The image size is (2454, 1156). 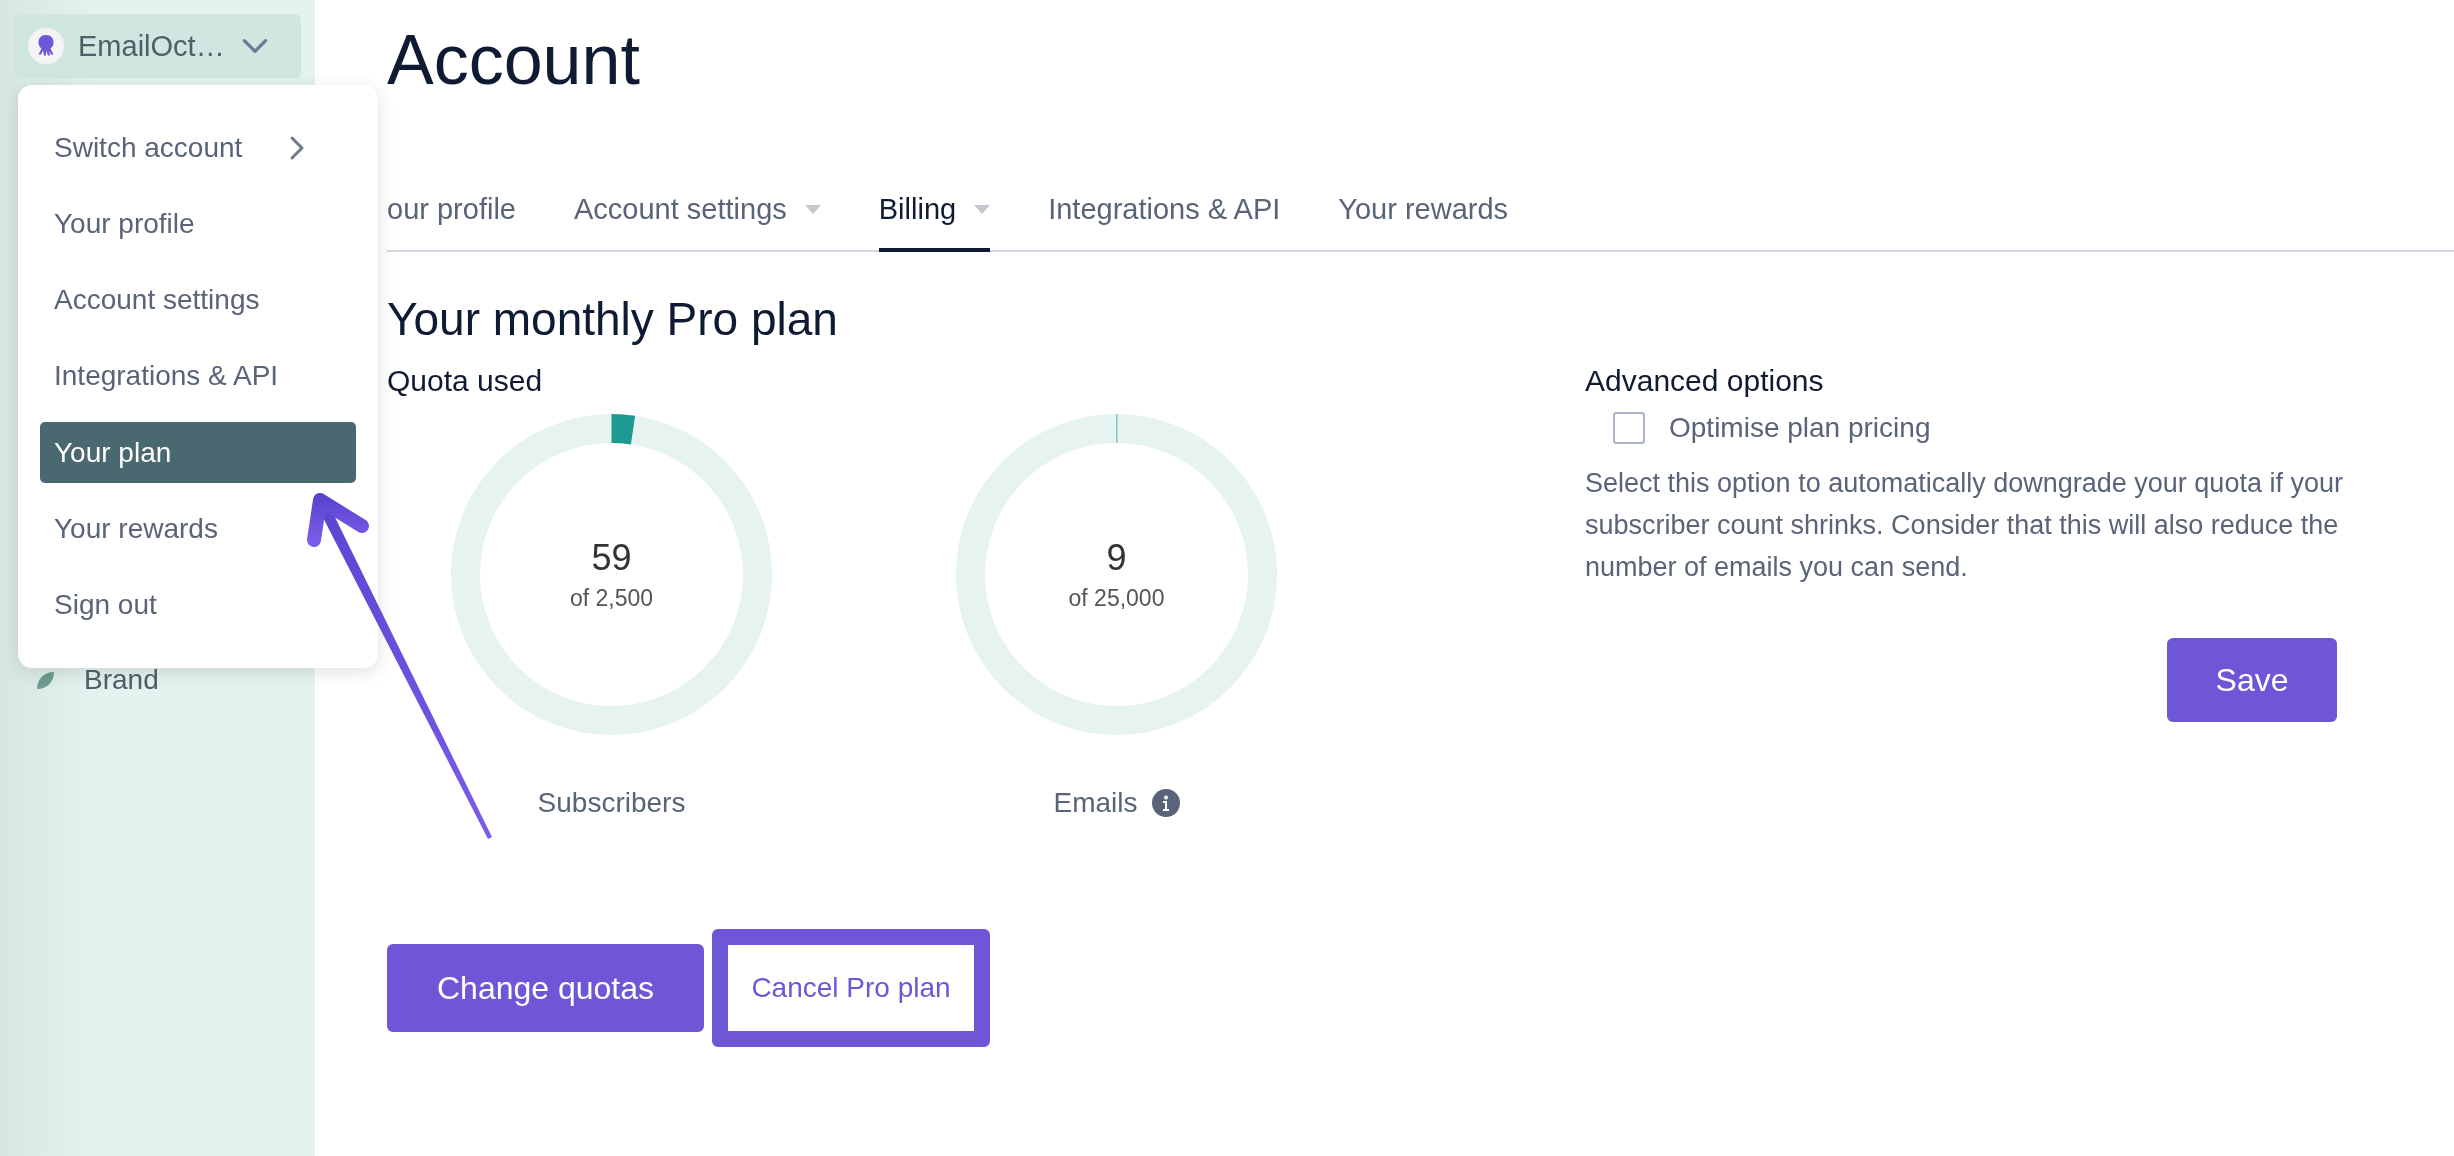 I want to click on meter-label: Emails, so click(x=1095, y=803).